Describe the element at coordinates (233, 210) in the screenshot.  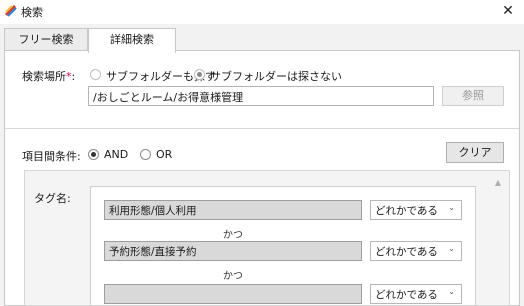
I see `tag-field-1: 利用形態/個人利用` at that location.